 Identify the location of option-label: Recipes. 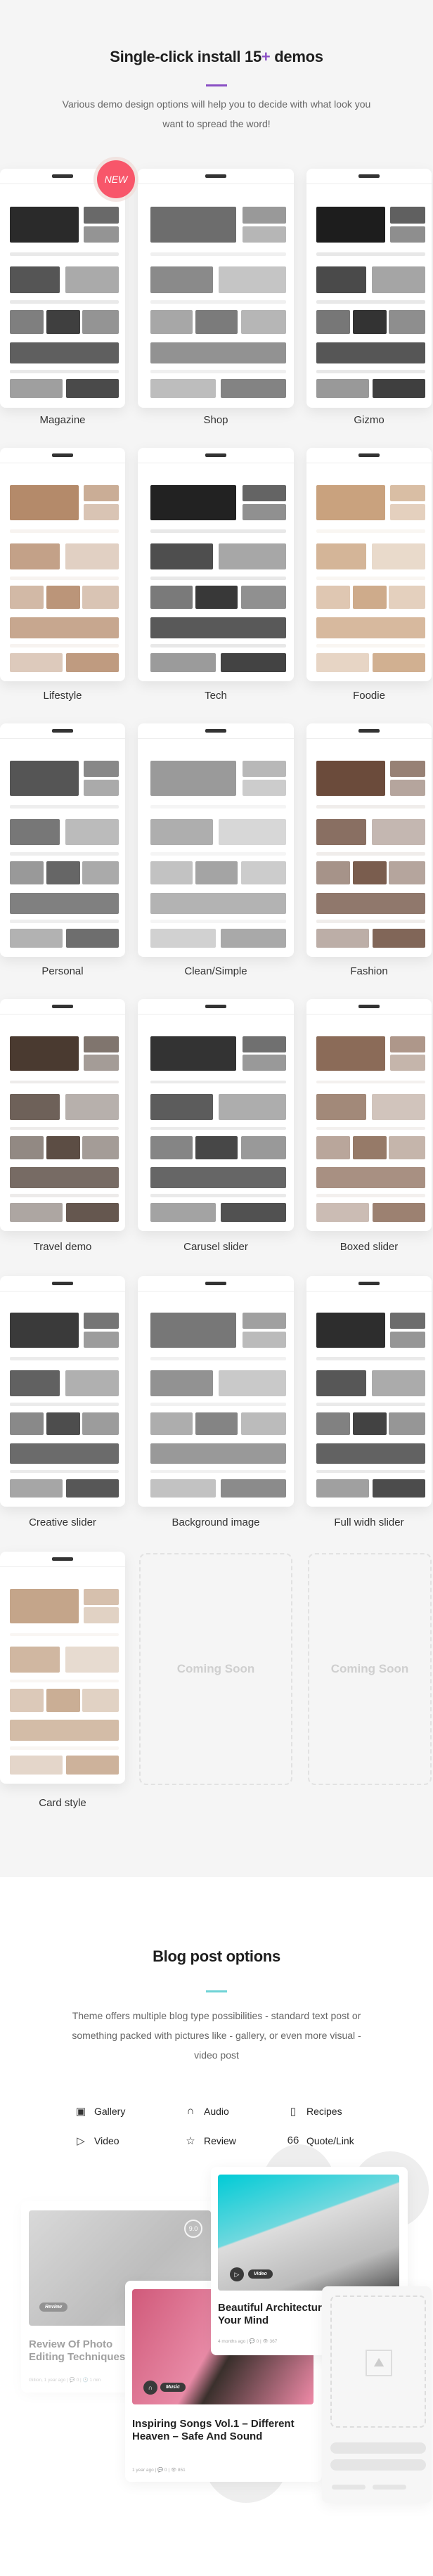
(324, 2111).